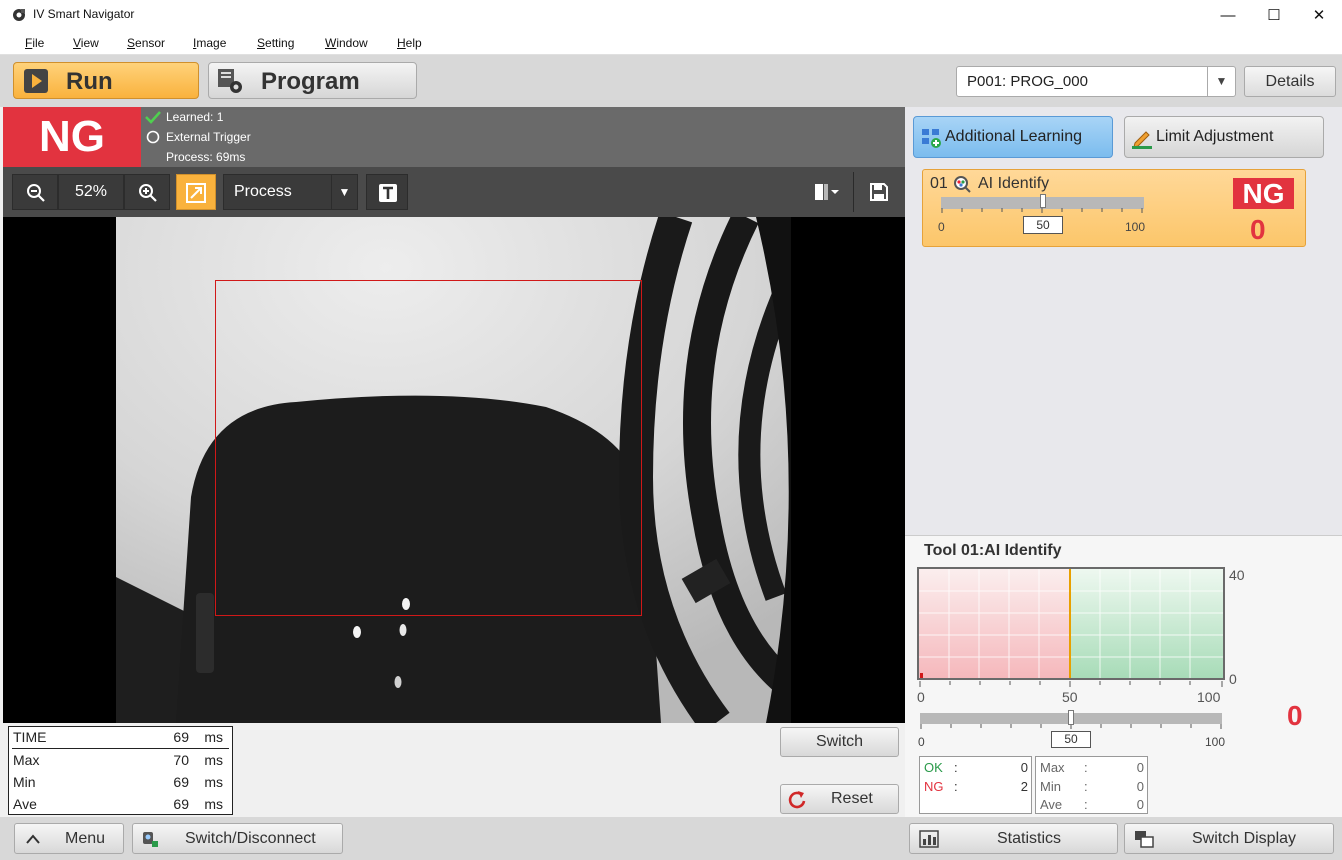  What do you see at coordinates (346, 43) in the screenshot?
I see `menu-window: Window` at bounding box center [346, 43].